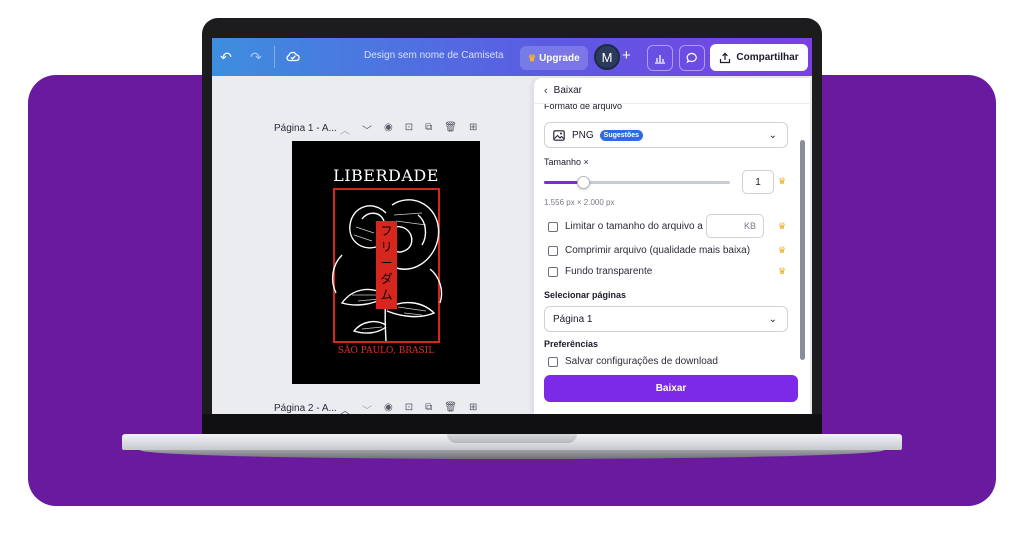 This screenshot has width=1024, height=536. Describe the element at coordinates (434, 55) in the screenshot. I see `document-title: Design sem nome de Camiseta` at that location.